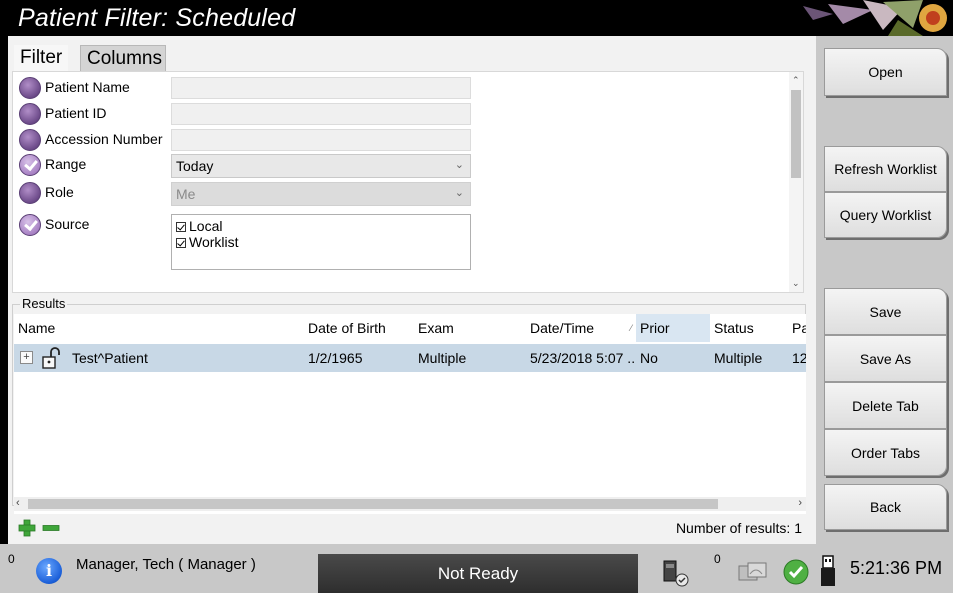 The height and width of the screenshot is (593, 953). Describe the element at coordinates (796, 182) in the screenshot. I see `filter-vertical-scrollbar: ⌃ ⌄` at that location.